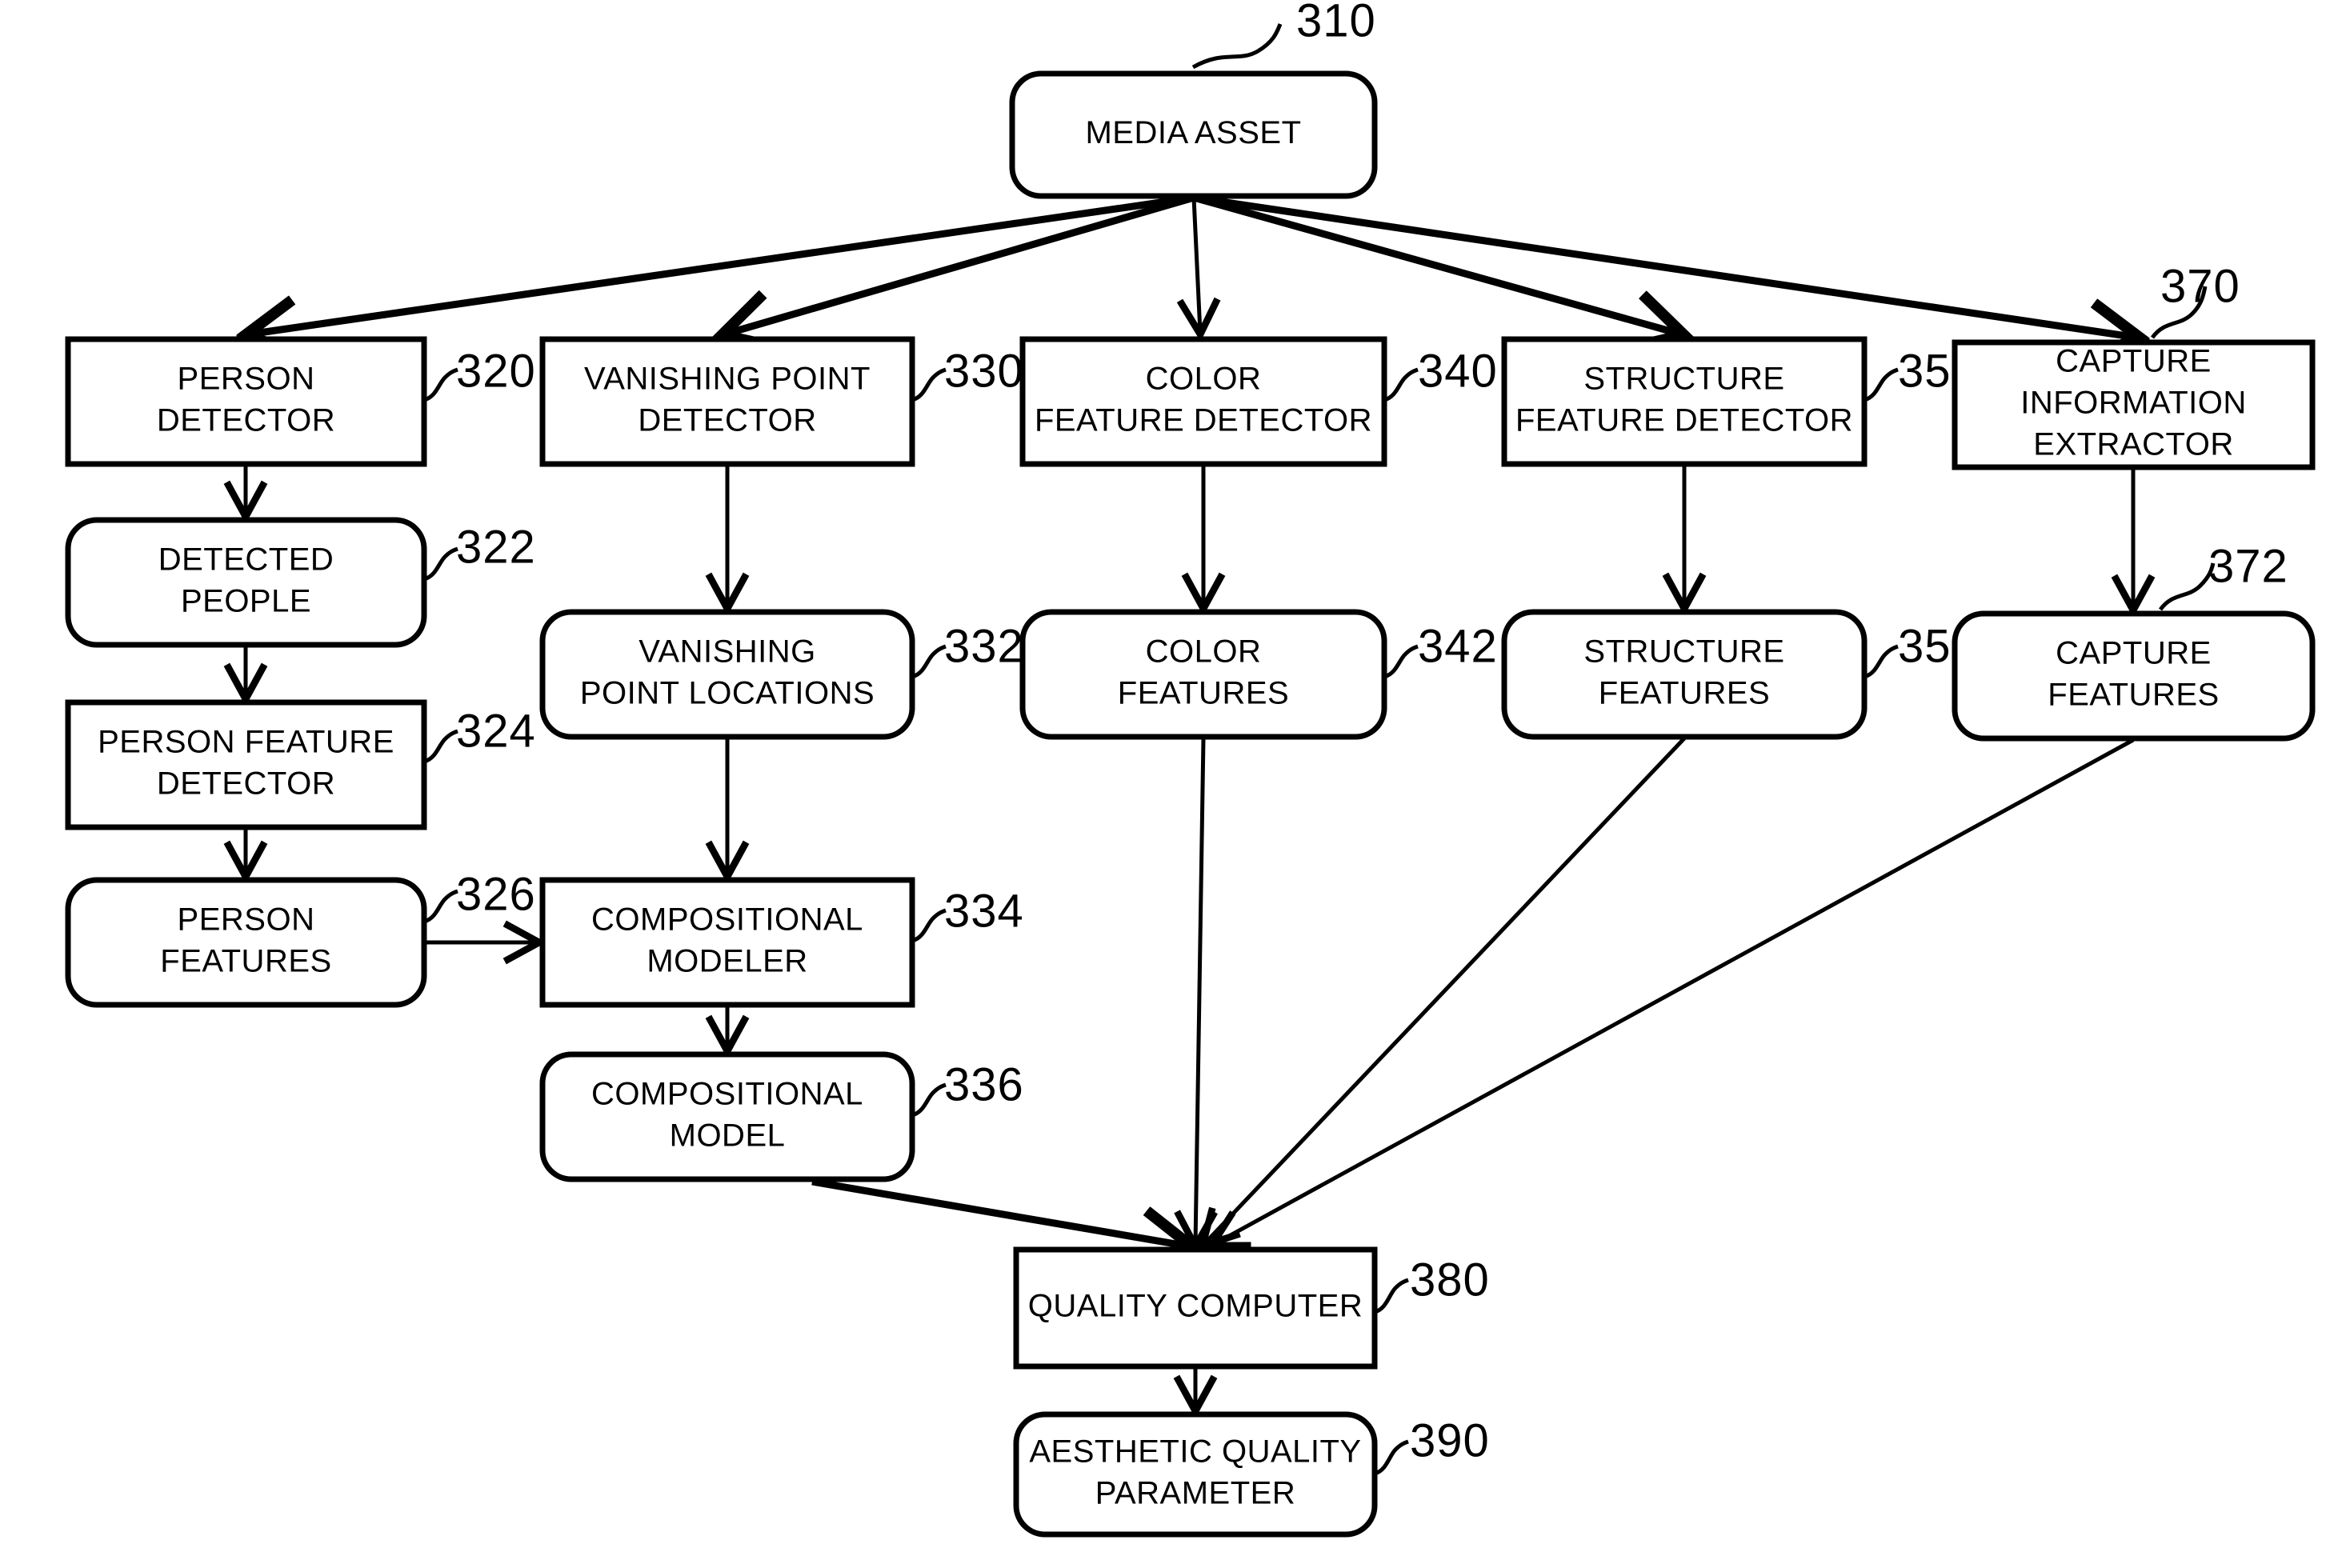 Image resolution: width=2346 pixels, height=1568 pixels. What do you see at coordinates (727, 401) in the screenshot?
I see `node-shape-vanishing_point_detector` at bounding box center [727, 401].